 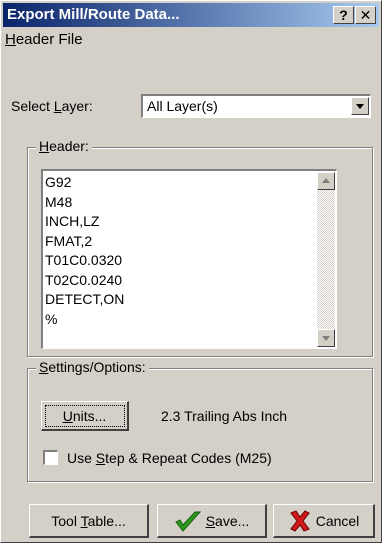 What do you see at coordinates (299, 520) in the screenshot?
I see `red-x-icon` at bounding box center [299, 520].